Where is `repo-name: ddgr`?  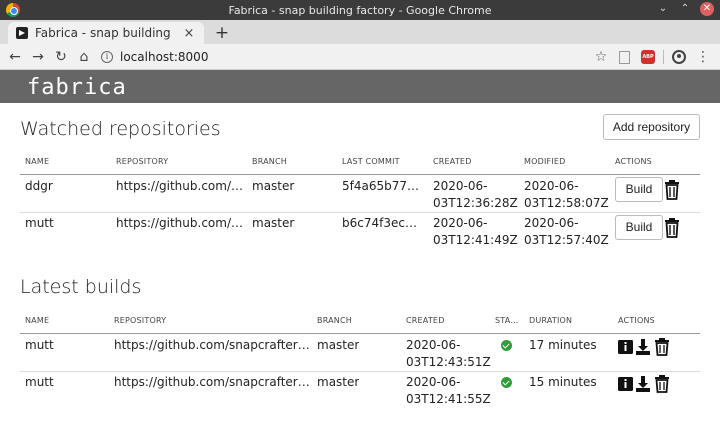
repo-name: ddgr is located at coordinates (39, 186).